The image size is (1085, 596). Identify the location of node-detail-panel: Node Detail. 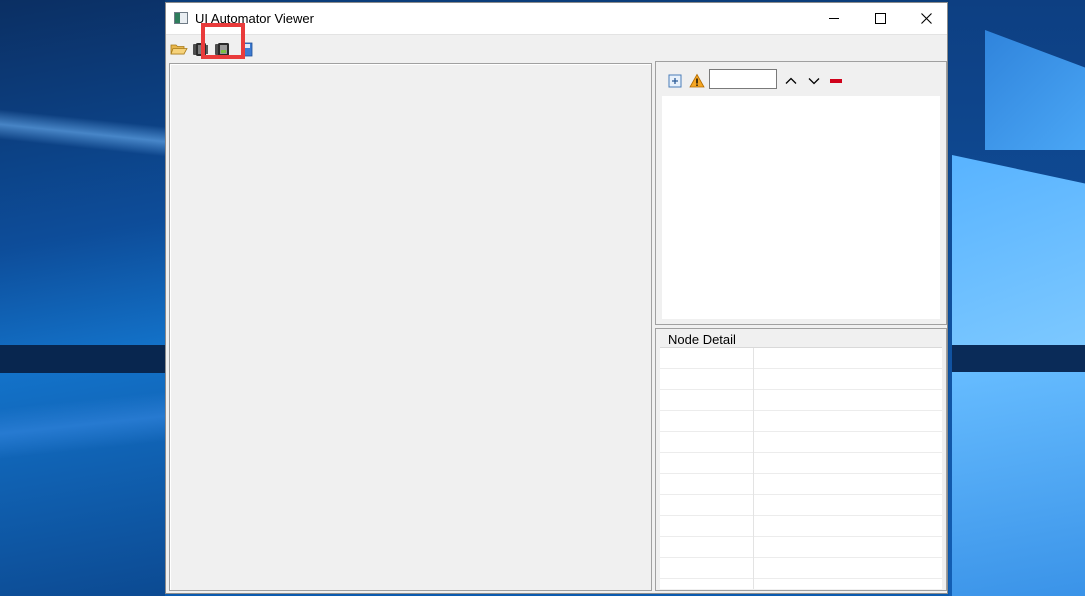
(801, 459).